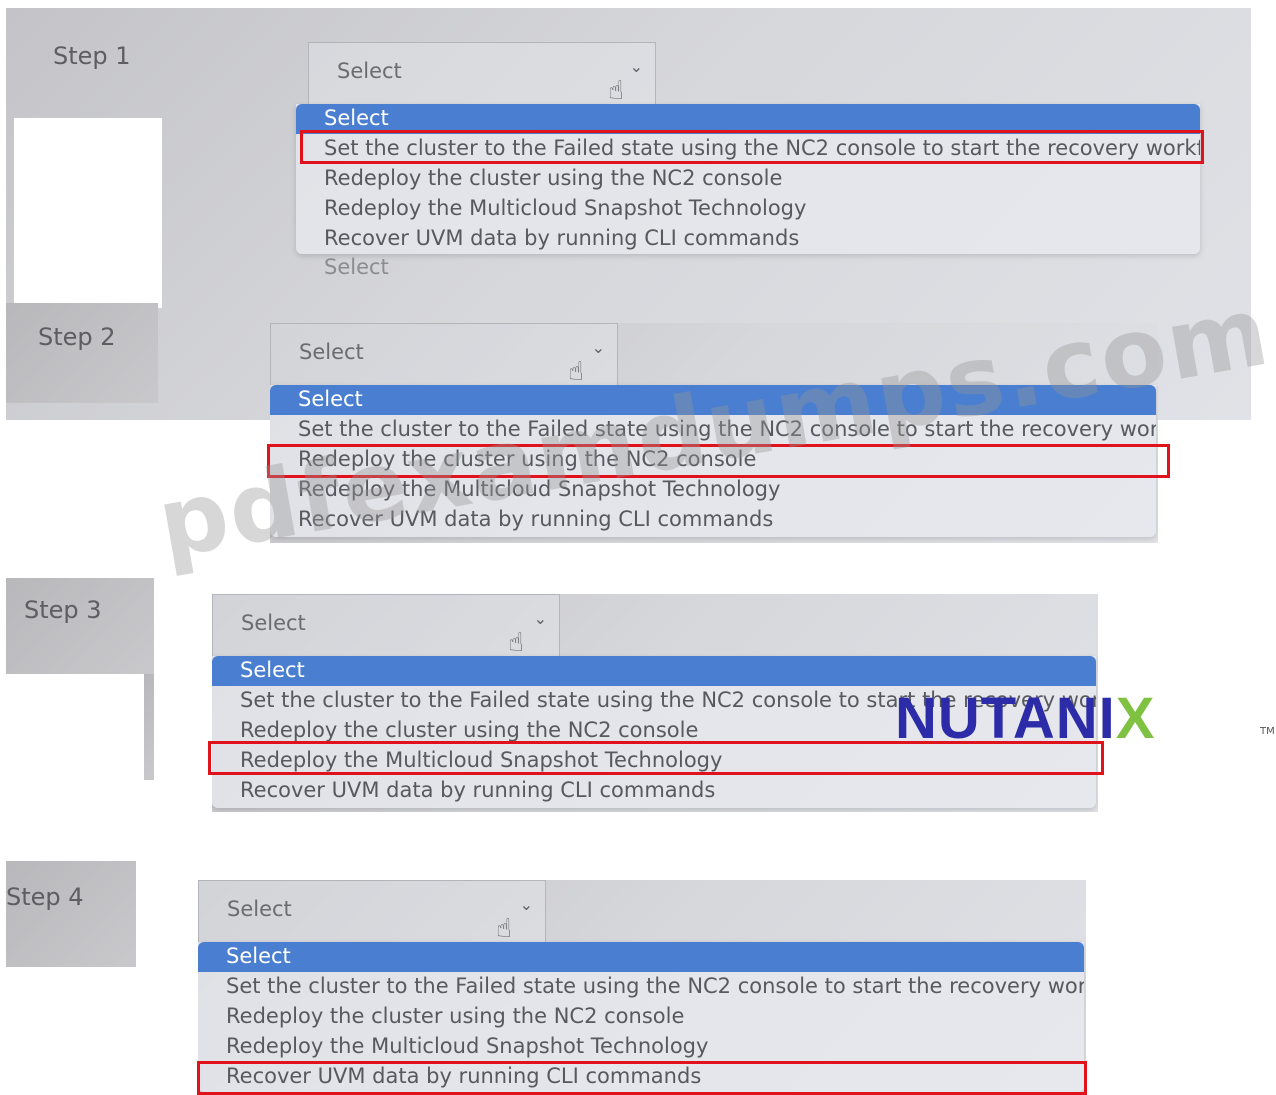 This screenshot has width=1276, height=1095. I want to click on step1-option-0: Select, so click(748, 119).